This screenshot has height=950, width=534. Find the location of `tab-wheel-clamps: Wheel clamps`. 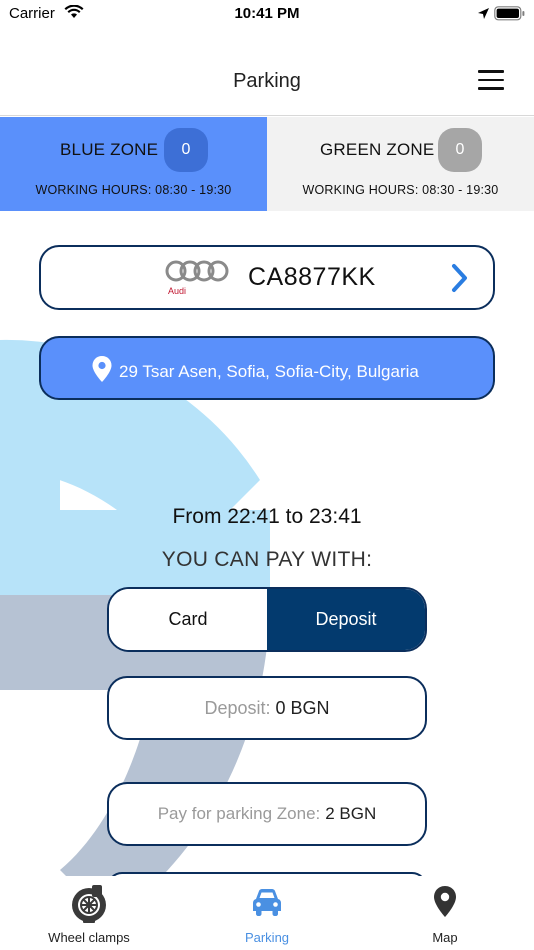

tab-wheel-clamps: Wheel clamps is located at coordinates (89, 913).